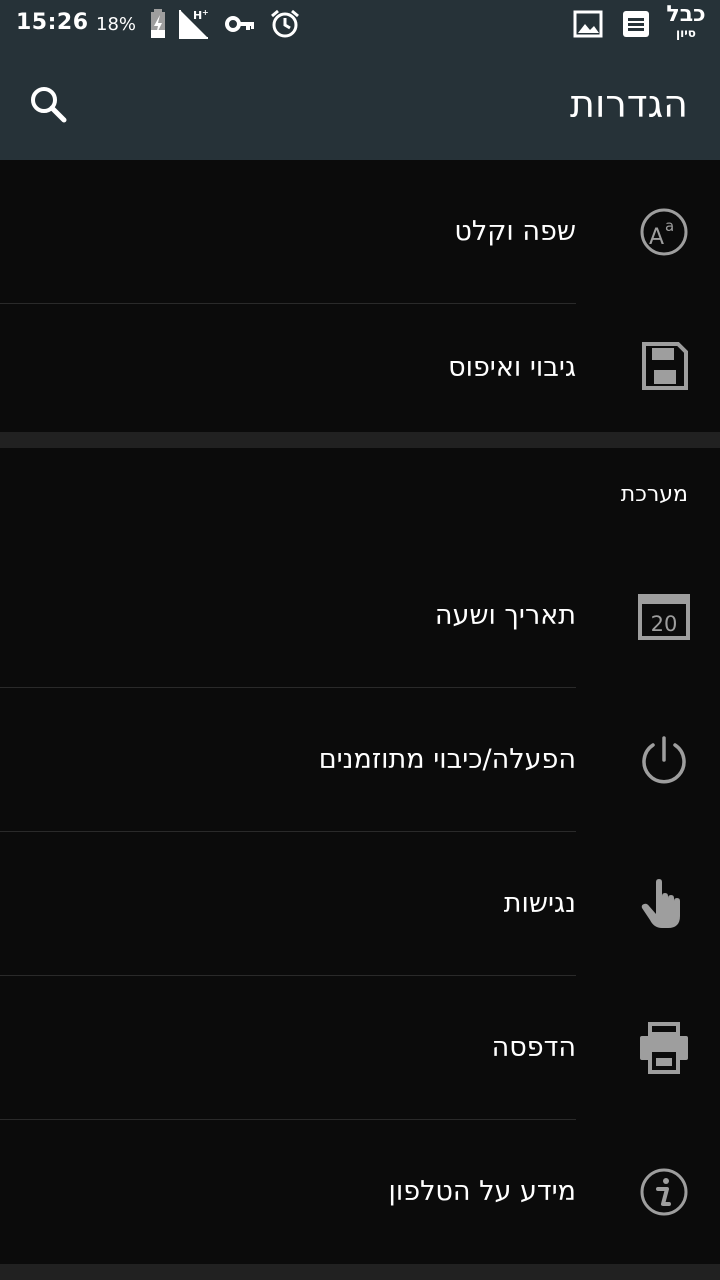 The height and width of the screenshot is (1280, 720). I want to click on battery-charging-icon, so click(158, 23).